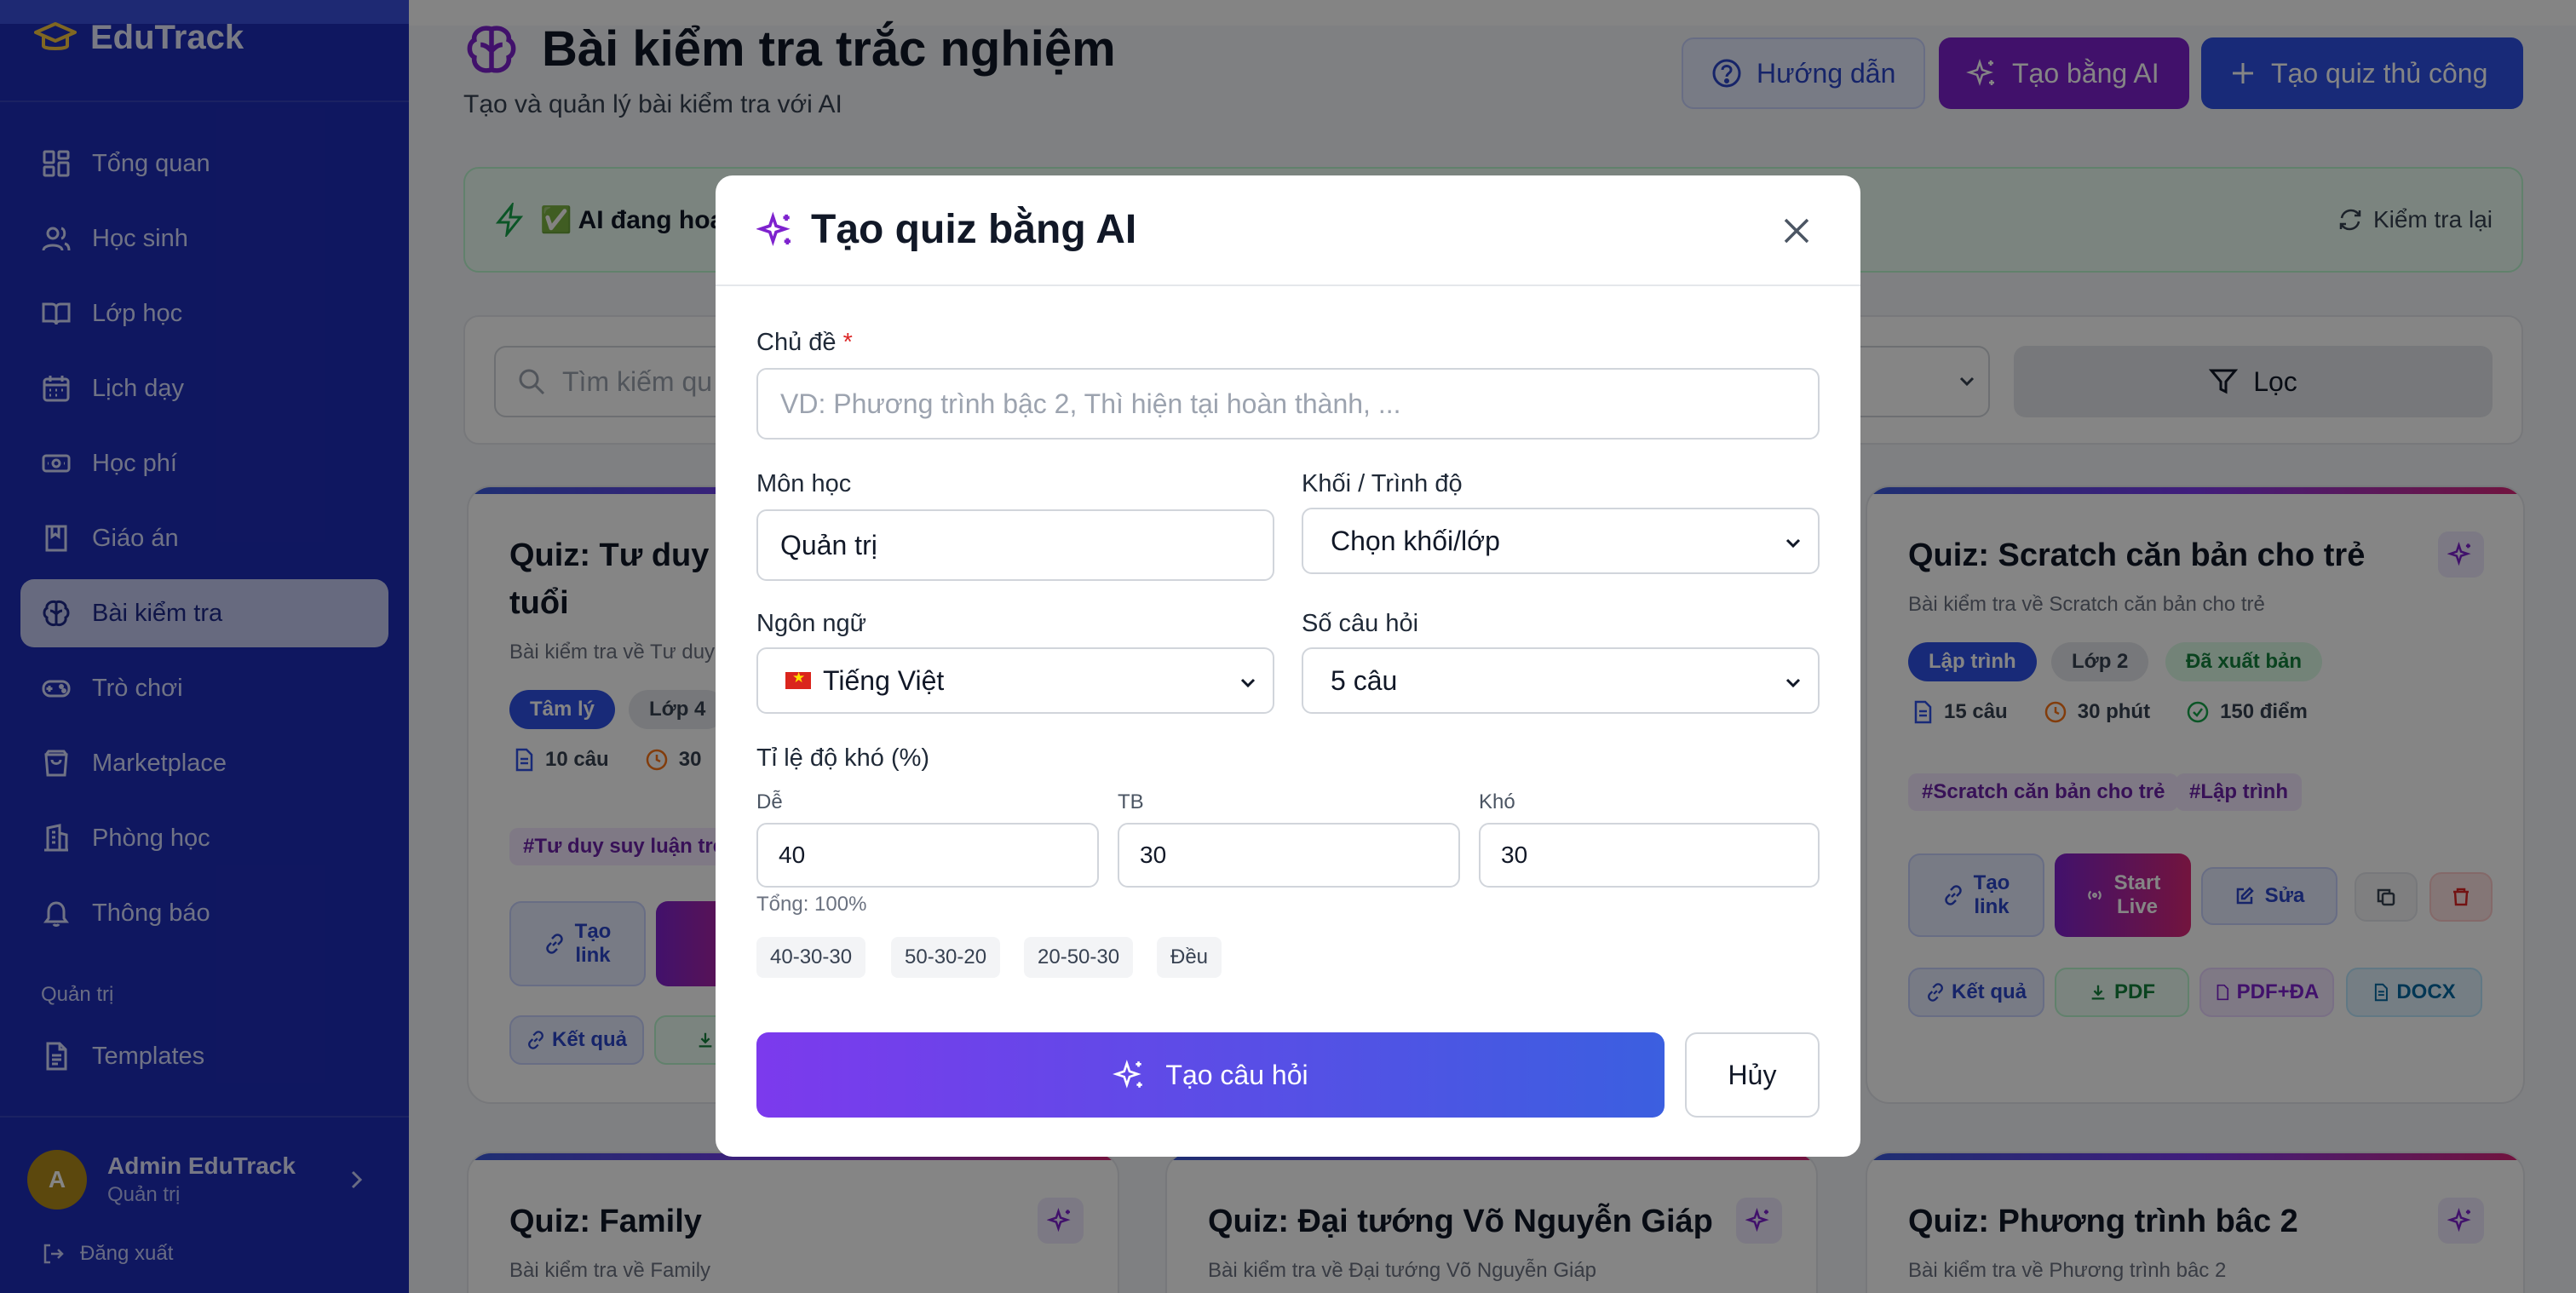 The image size is (2576, 1293). I want to click on subject-value: Quản trị, so click(829, 544).